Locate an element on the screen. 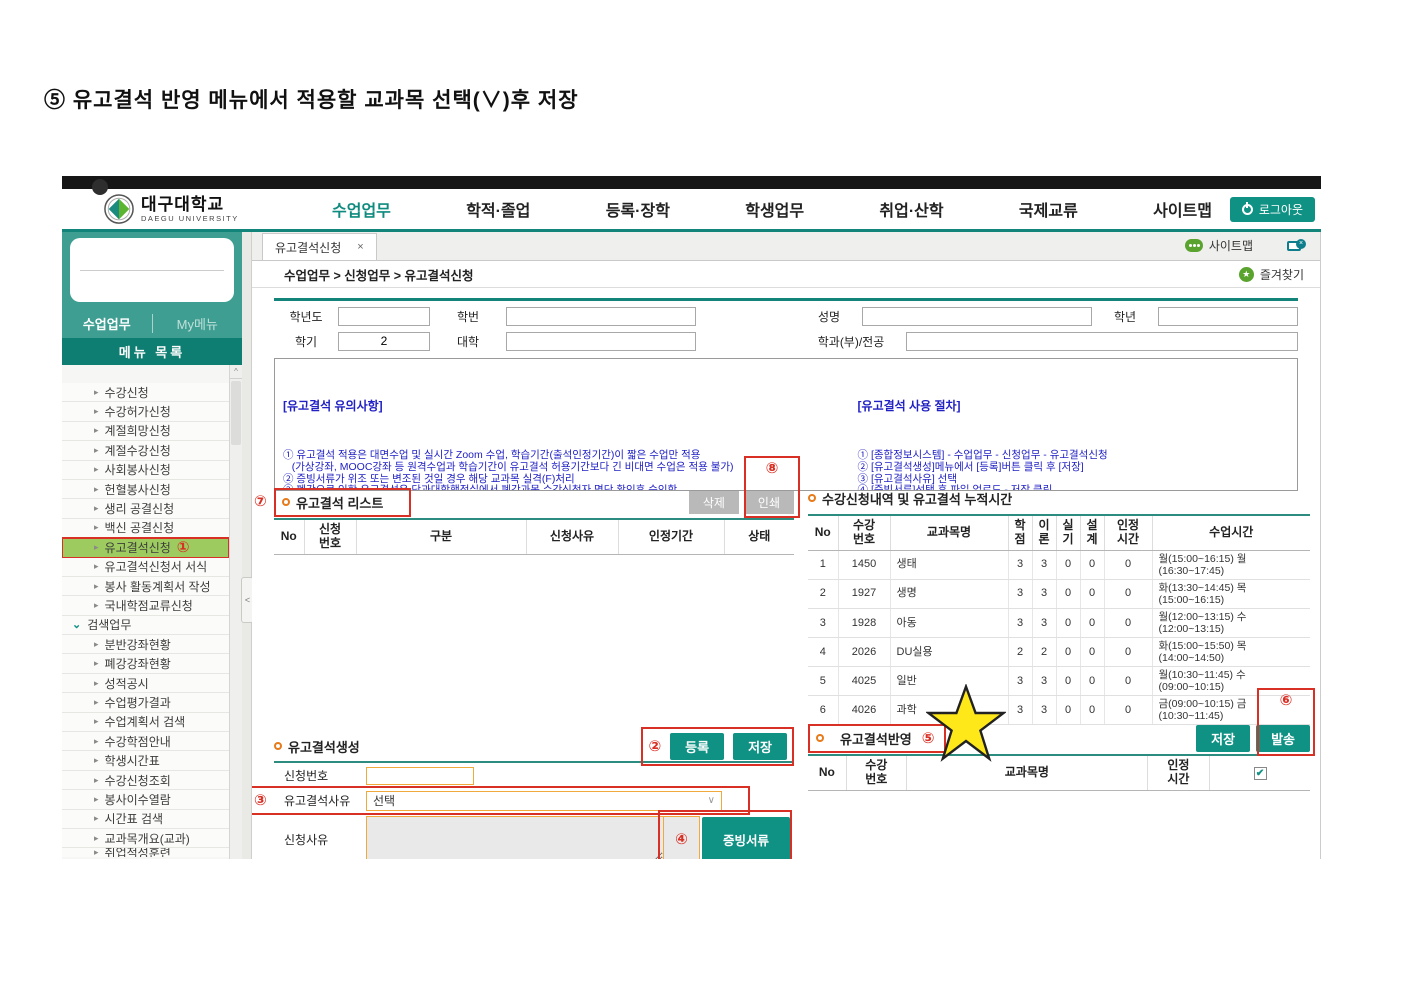 This screenshot has height=992, width=1403. nav-item: 국제교류 is located at coordinates (1048, 209).